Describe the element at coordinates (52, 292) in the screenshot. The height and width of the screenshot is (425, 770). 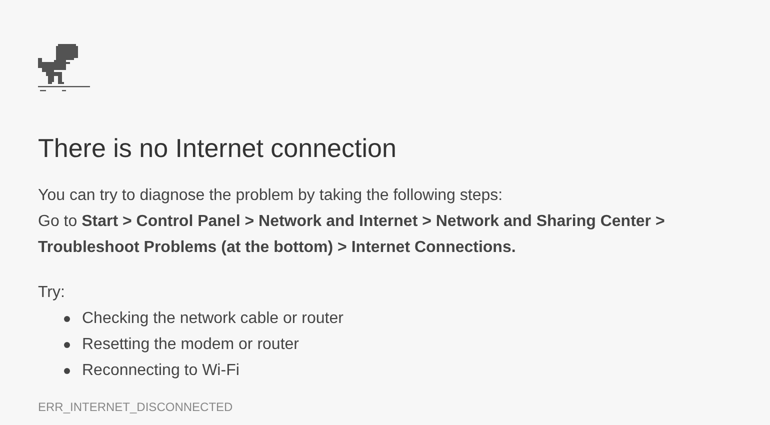
I see `try-label: Try:` at that location.